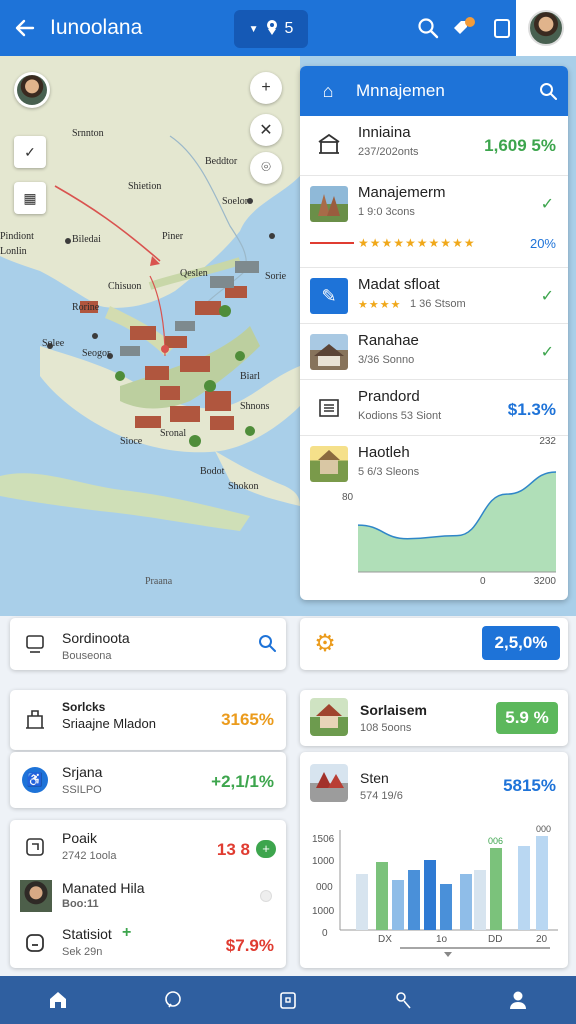 The height and width of the screenshot is (1024, 576). Describe the element at coordinates (329, 408) in the screenshot. I see `document-icon` at that location.